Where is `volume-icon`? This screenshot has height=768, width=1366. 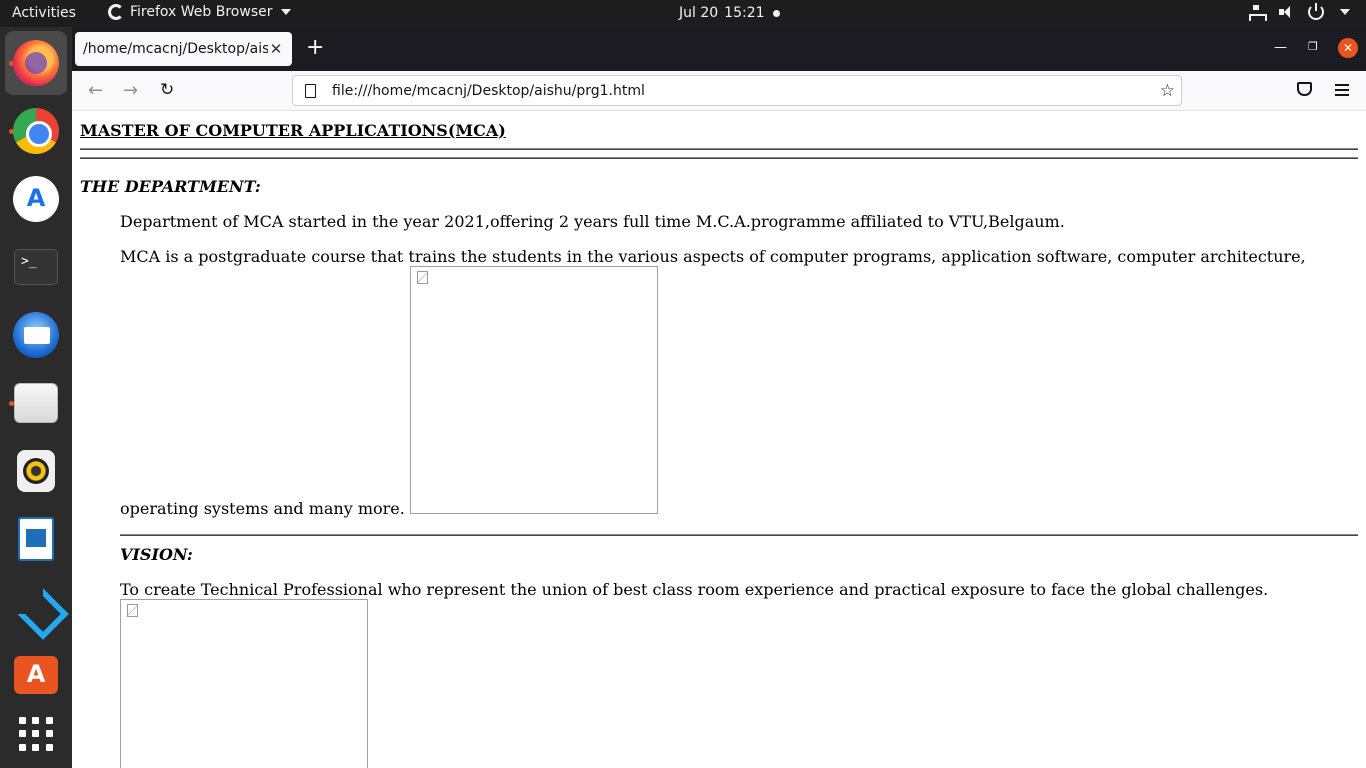 volume-icon is located at coordinates (1286, 12).